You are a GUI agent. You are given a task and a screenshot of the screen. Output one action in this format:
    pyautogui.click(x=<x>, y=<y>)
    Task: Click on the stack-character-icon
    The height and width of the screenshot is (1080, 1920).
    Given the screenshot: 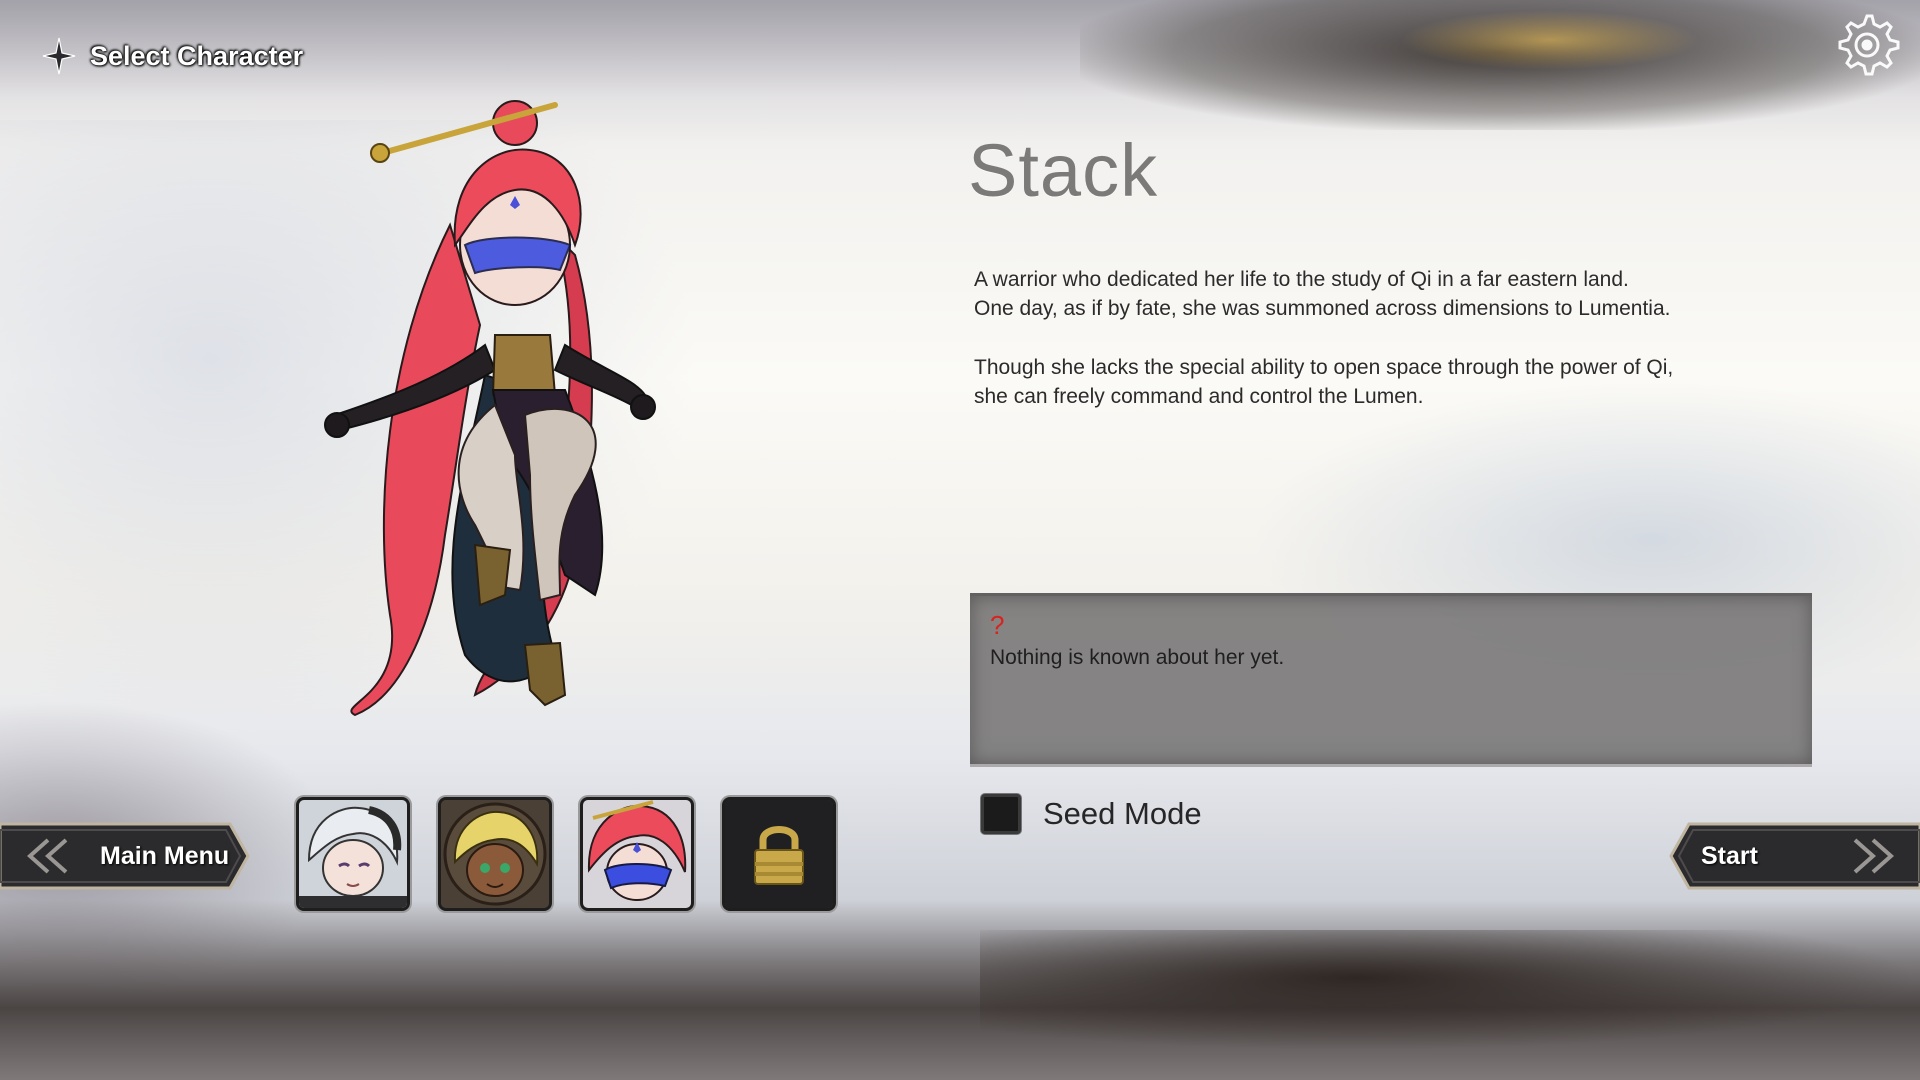 What is the action you would take?
    pyautogui.click(x=637, y=854)
    